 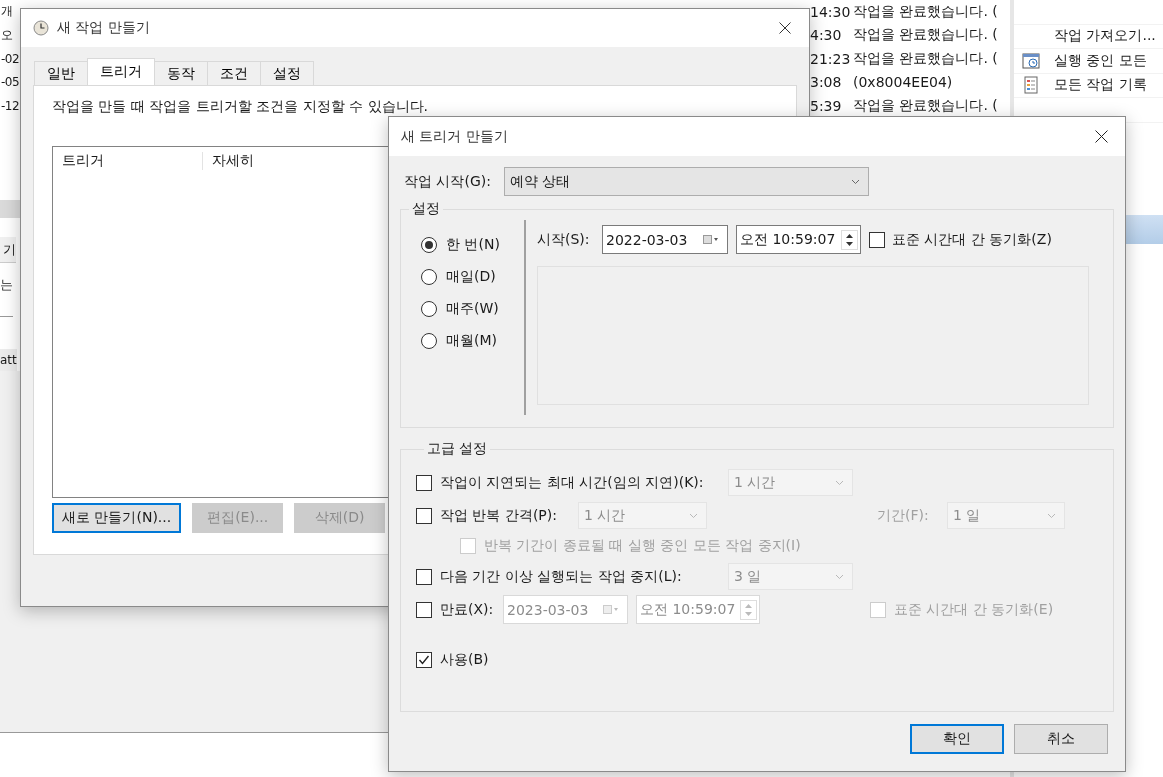 What do you see at coordinates (826, 35) in the screenshot?
I see `run-time: 4:30` at bounding box center [826, 35].